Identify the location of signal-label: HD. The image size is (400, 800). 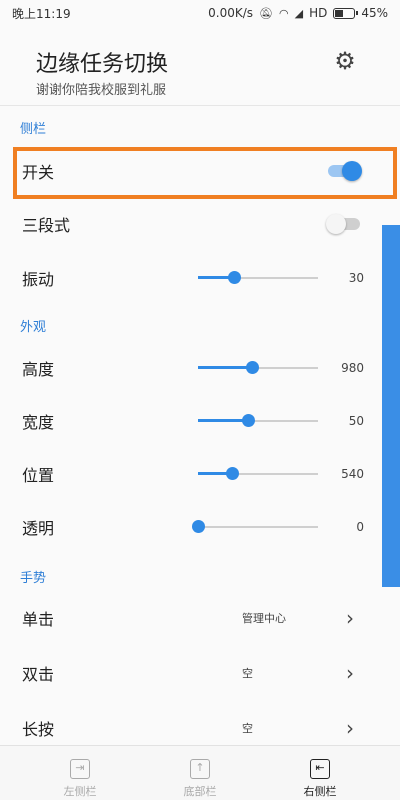
(318, 13).